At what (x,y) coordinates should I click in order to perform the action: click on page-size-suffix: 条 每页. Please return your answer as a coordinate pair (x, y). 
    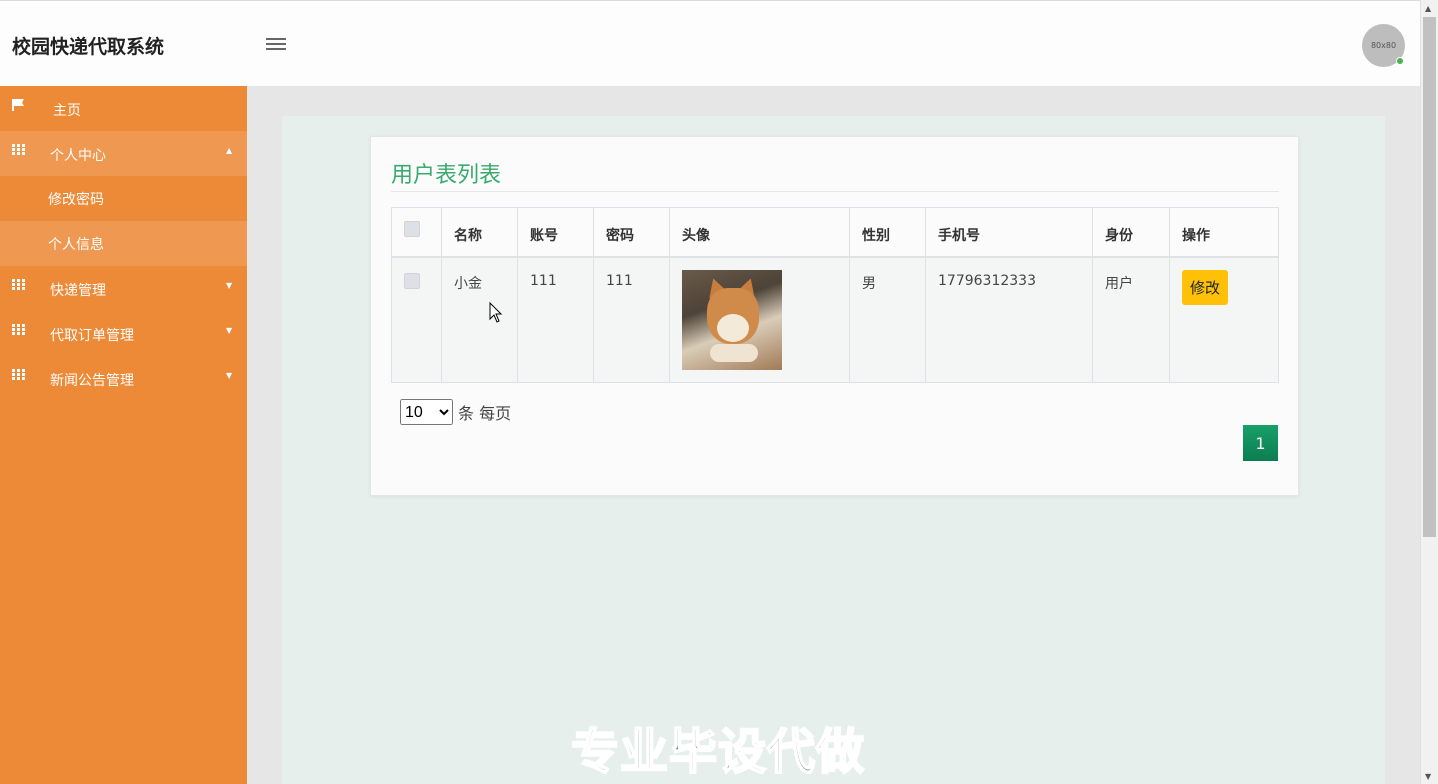
    Looking at the image, I should click on (485, 413).